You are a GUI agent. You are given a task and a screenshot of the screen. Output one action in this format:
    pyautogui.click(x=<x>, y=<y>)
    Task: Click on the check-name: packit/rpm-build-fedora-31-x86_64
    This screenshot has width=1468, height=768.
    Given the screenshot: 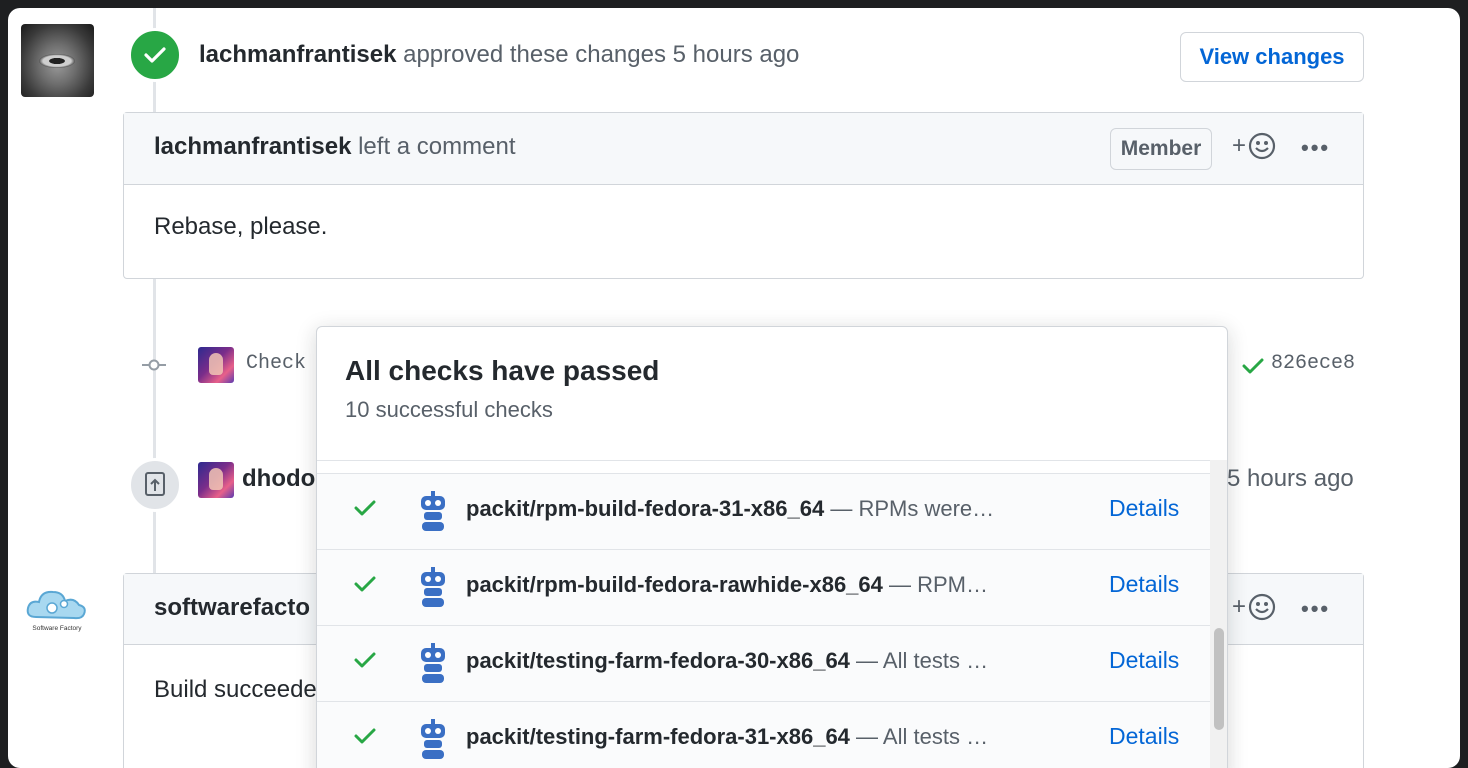 What is the action you would take?
    pyautogui.click(x=645, y=508)
    